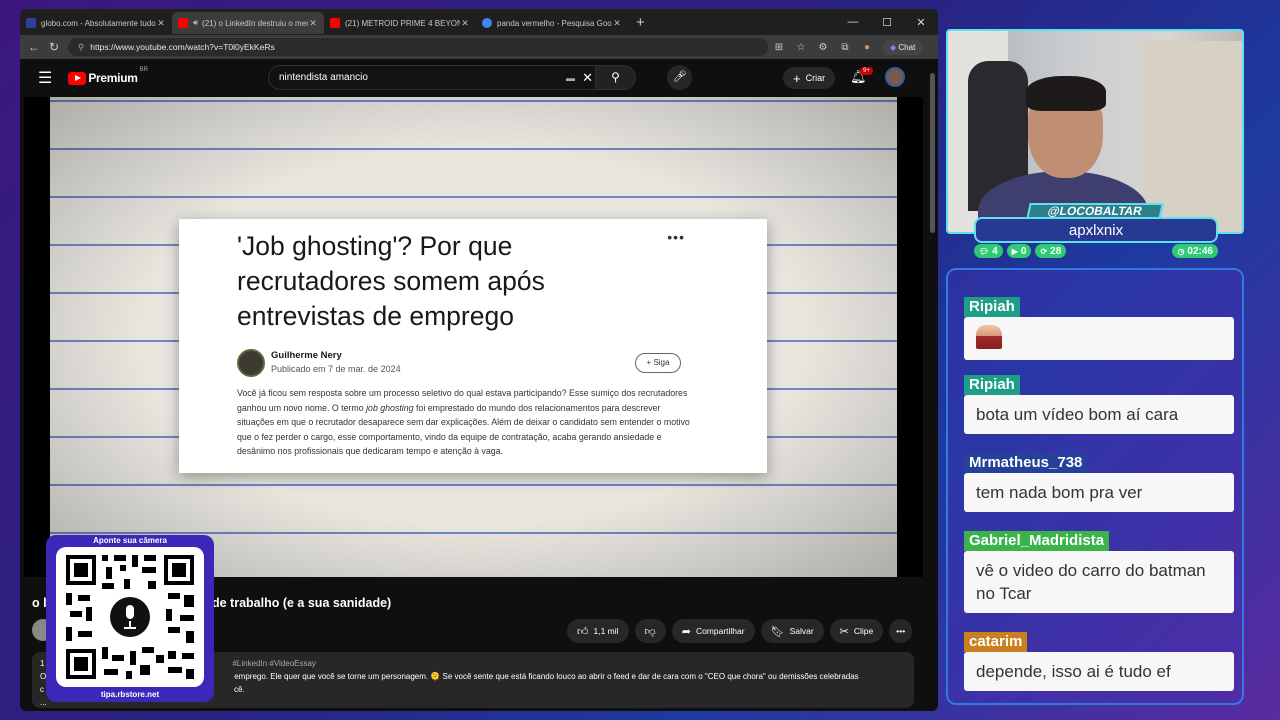 This screenshot has height=720, width=1280. Describe the element at coordinates (587, 78) in the screenshot. I see `clear-search-icon: ✕` at that location.